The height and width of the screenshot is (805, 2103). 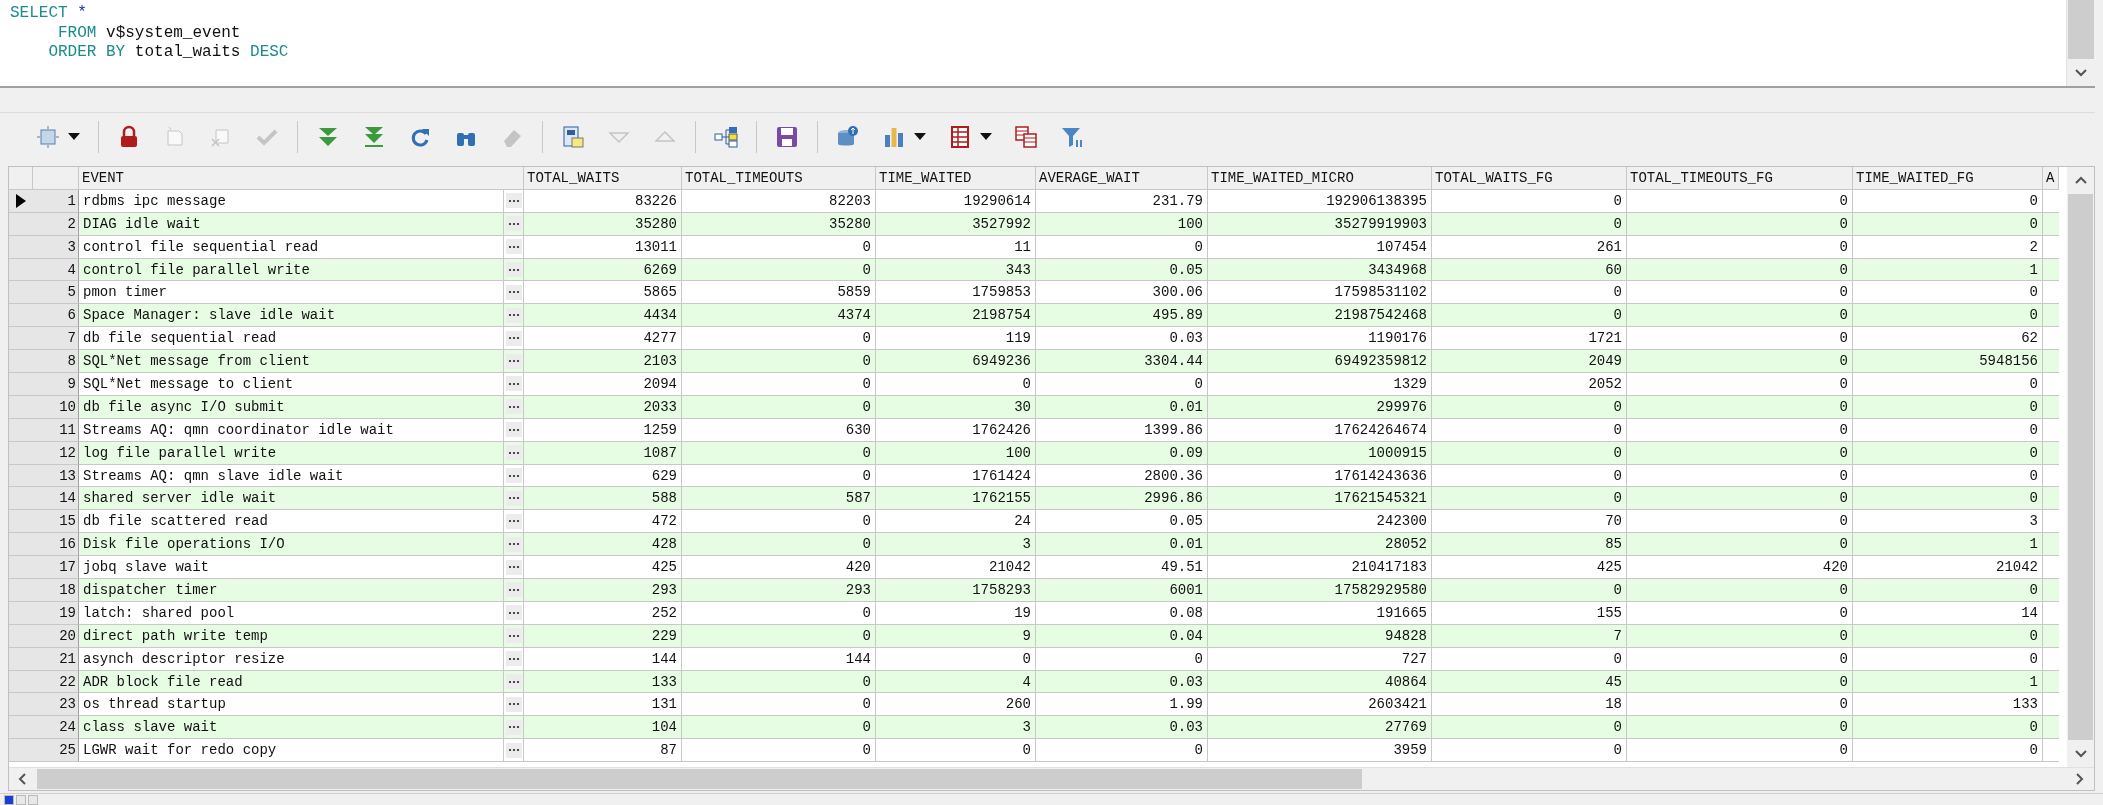 I want to click on row-number: 7, so click(x=56, y=339).